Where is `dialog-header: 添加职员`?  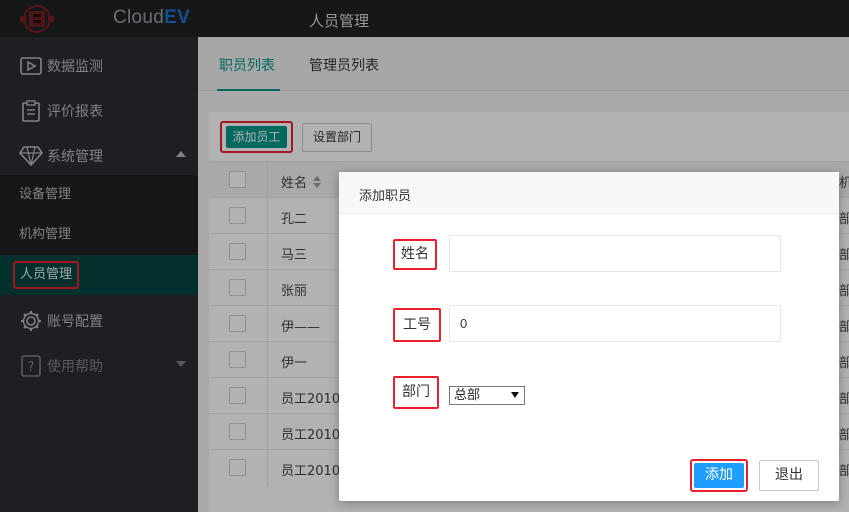 dialog-header: 添加职员 is located at coordinates (589, 193).